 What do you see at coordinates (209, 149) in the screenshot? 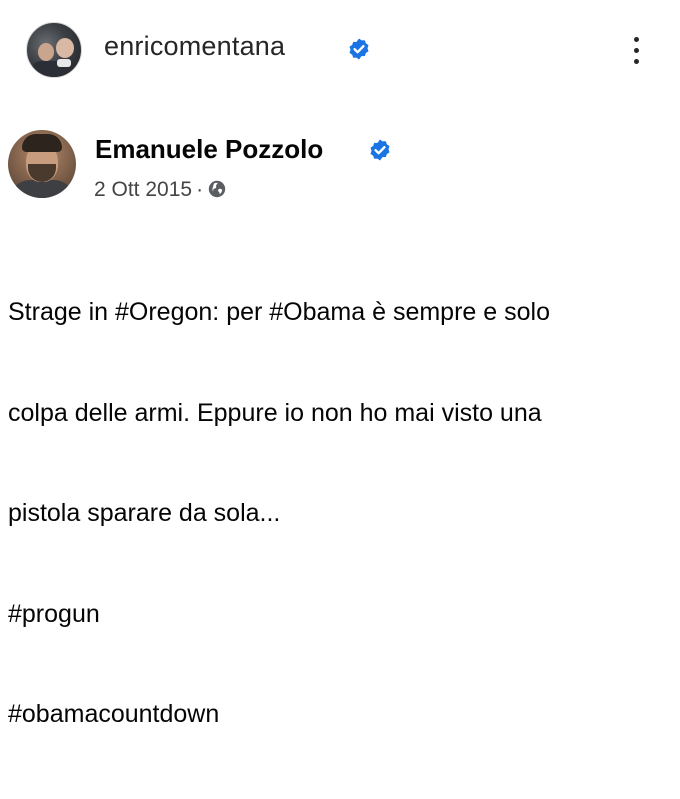
I see `author-name: Emanuele Pozzolo` at bounding box center [209, 149].